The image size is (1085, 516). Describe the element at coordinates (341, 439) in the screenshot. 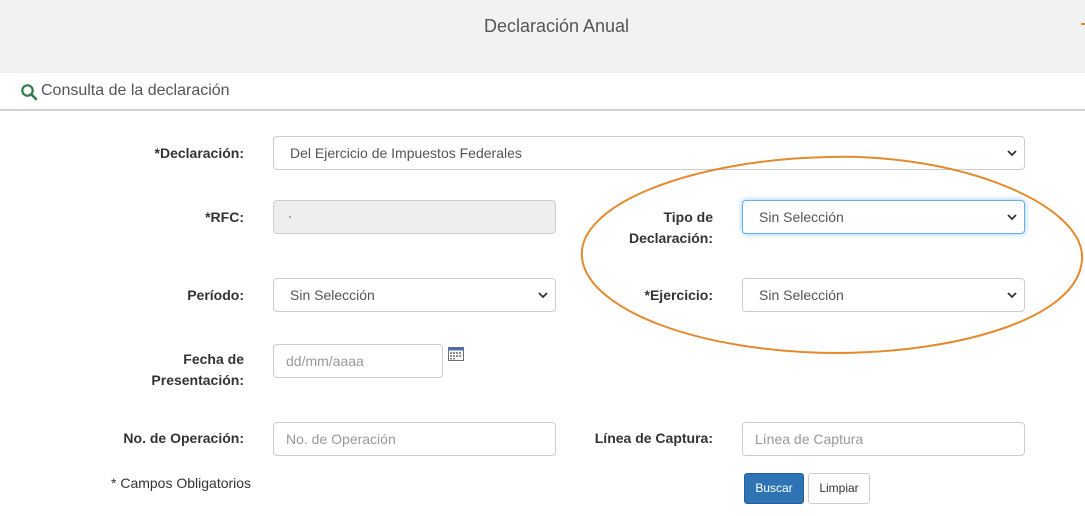

I see `no-operacion-placeholder: No. de Operación` at that location.